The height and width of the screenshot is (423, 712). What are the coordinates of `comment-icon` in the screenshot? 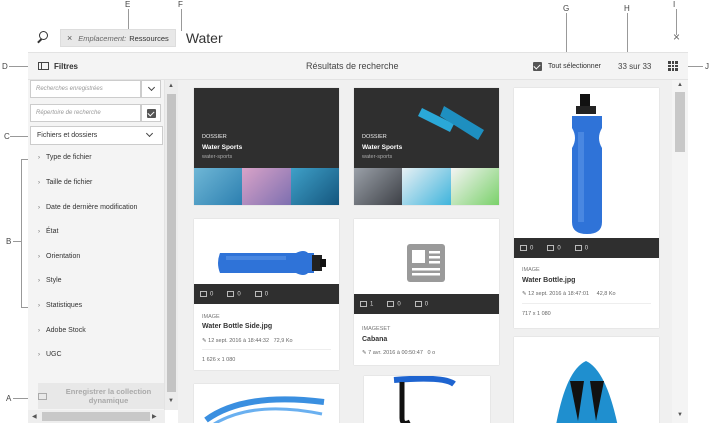 It's located at (418, 303).